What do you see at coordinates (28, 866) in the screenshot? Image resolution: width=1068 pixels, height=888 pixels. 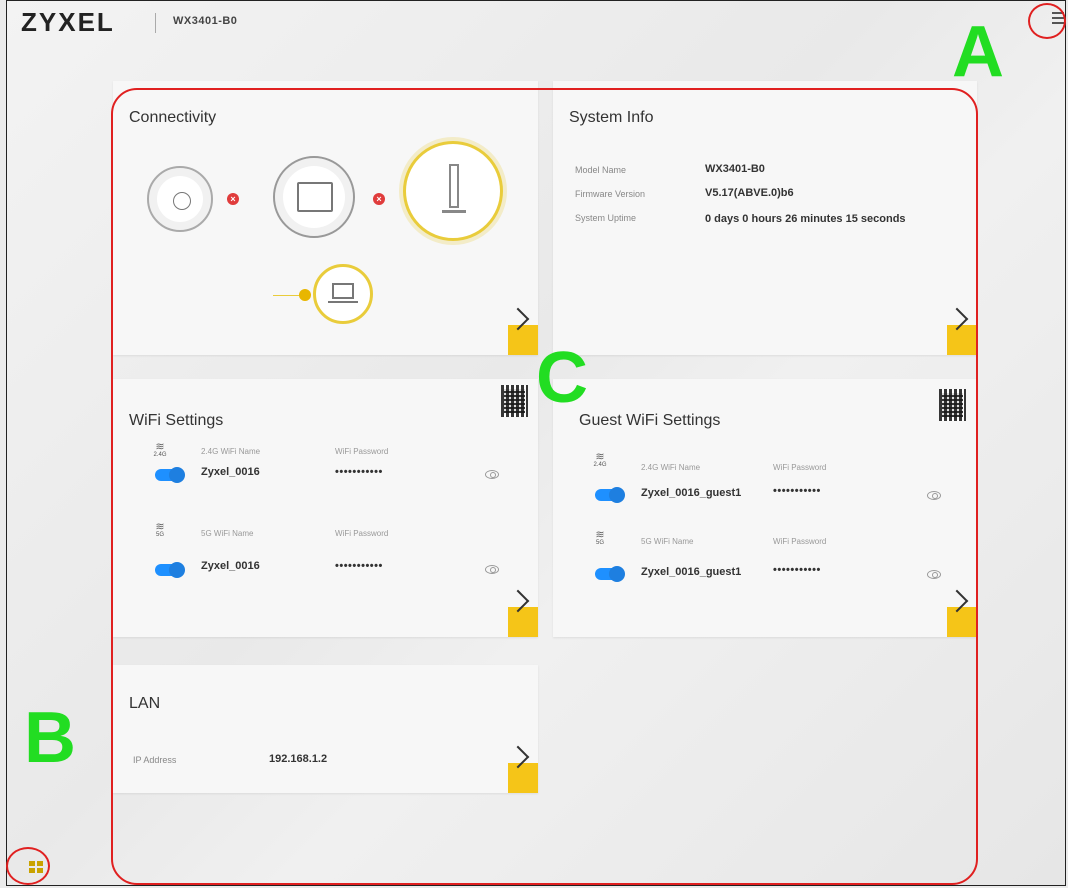 I see `callout-circle-b` at bounding box center [28, 866].